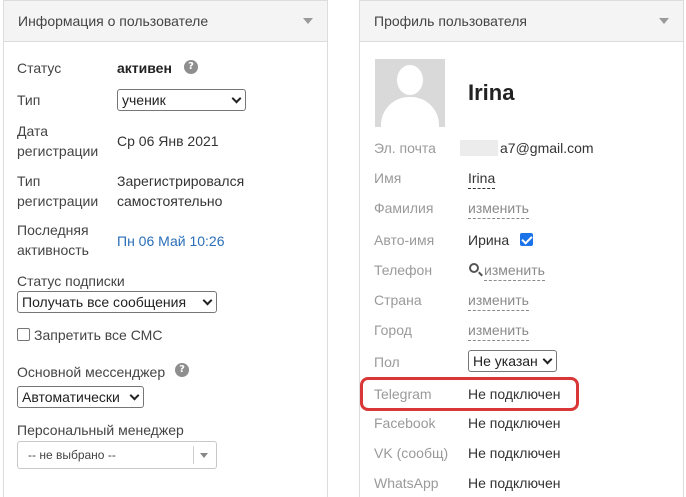 This screenshot has width=686, height=497. What do you see at coordinates (171, 241) in the screenshot?
I see `last-activity-value: Пн 06 Май 10:26` at bounding box center [171, 241].